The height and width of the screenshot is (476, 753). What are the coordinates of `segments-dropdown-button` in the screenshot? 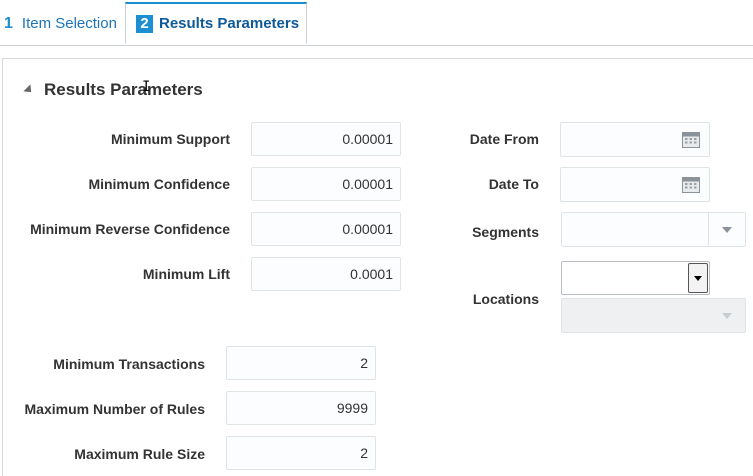 It's located at (726, 229).